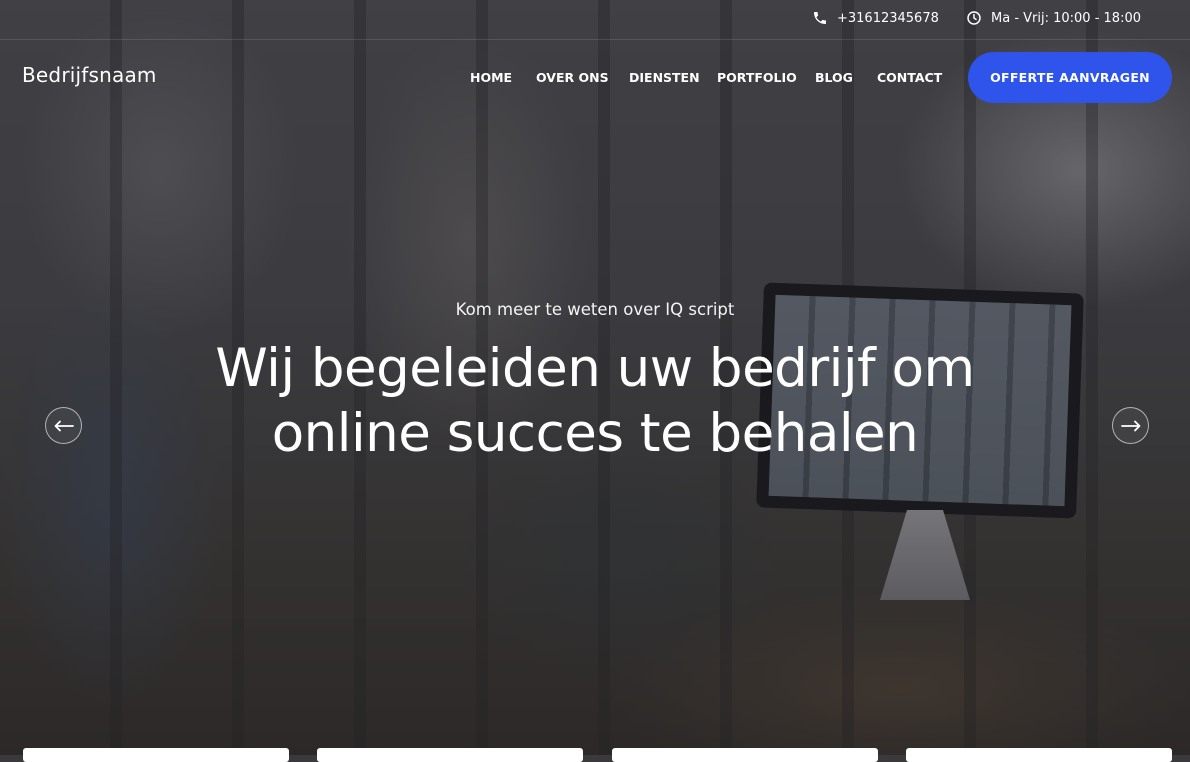  What do you see at coordinates (595, 433) in the screenshot?
I see `hero-headline-line-2: online succes te behalen` at bounding box center [595, 433].